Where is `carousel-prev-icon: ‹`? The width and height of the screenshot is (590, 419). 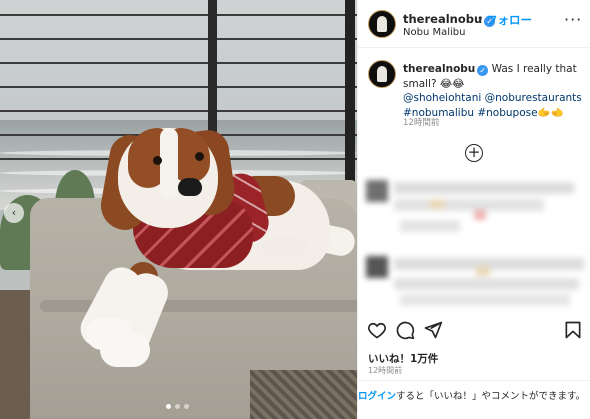 carousel-prev-icon: ‹ is located at coordinates (14, 213).